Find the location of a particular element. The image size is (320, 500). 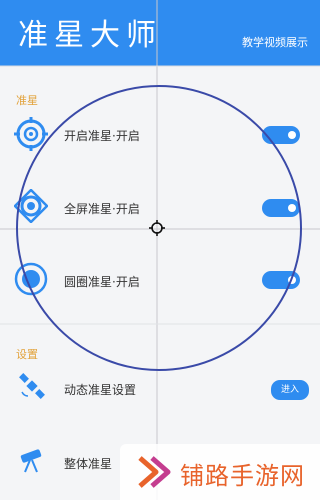

app-title: 准星大师 is located at coordinates (90, 35).